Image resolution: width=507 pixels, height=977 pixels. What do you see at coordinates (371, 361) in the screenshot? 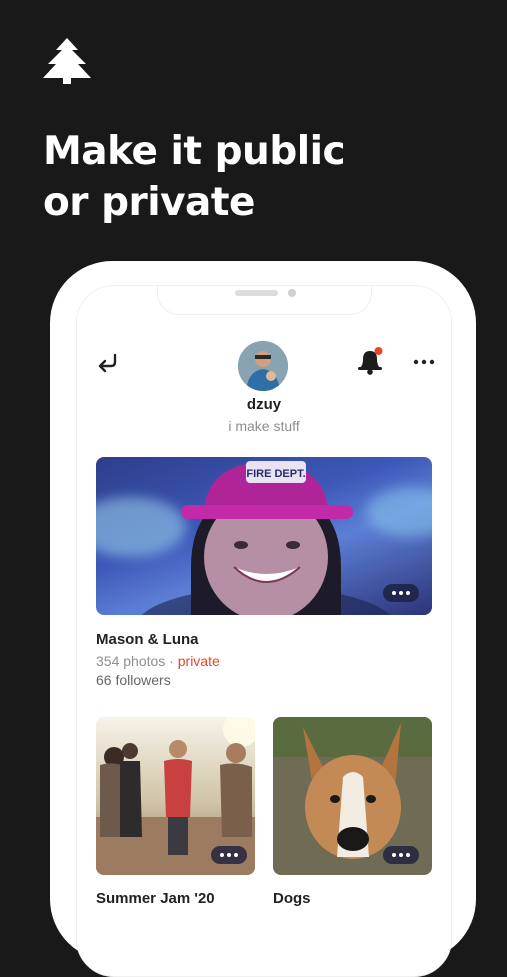
I see `bell-icon` at bounding box center [371, 361].